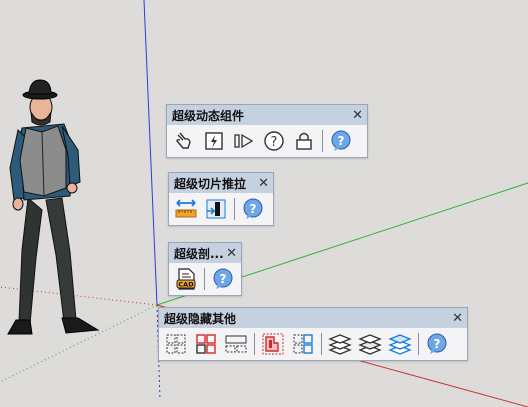 The width and height of the screenshot is (528, 407). What do you see at coordinates (400, 344) in the screenshot?
I see `layers-blue-icon` at bounding box center [400, 344].